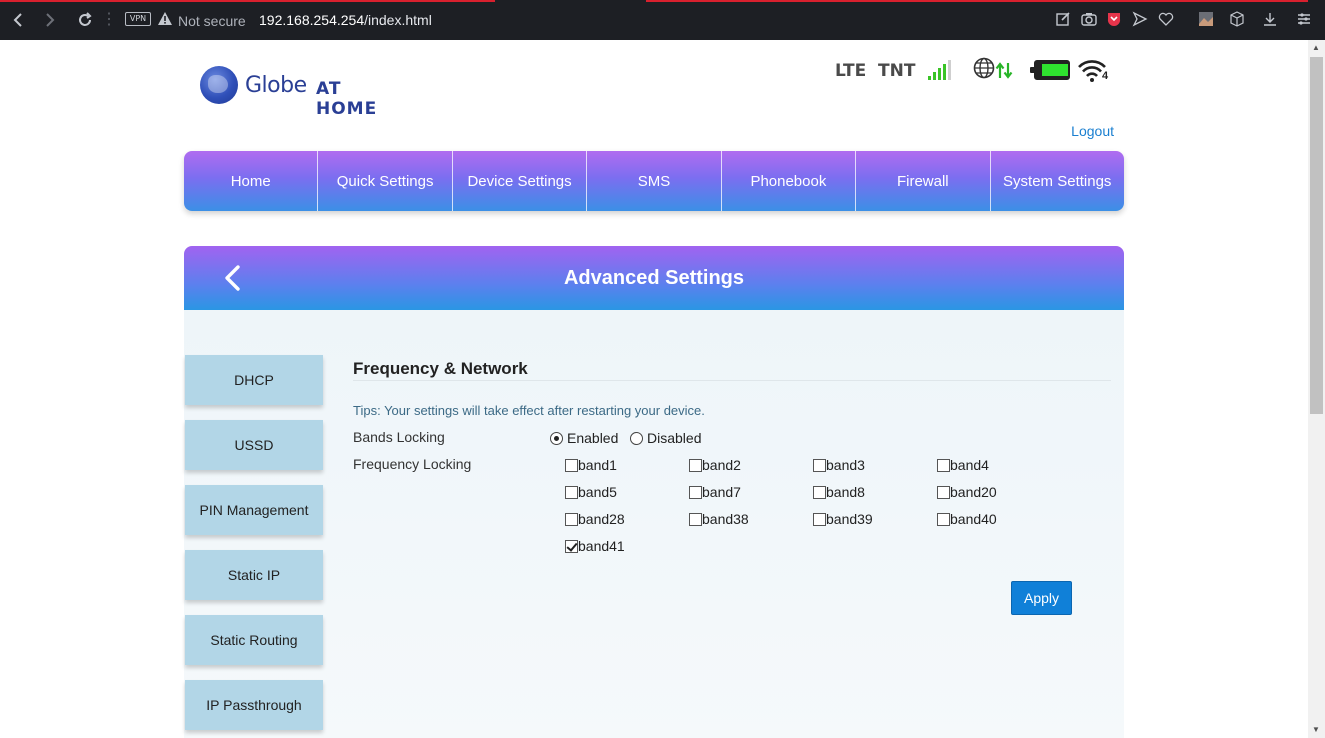  What do you see at coordinates (1206, 20) in the screenshot?
I see `gallery-icon` at bounding box center [1206, 20].